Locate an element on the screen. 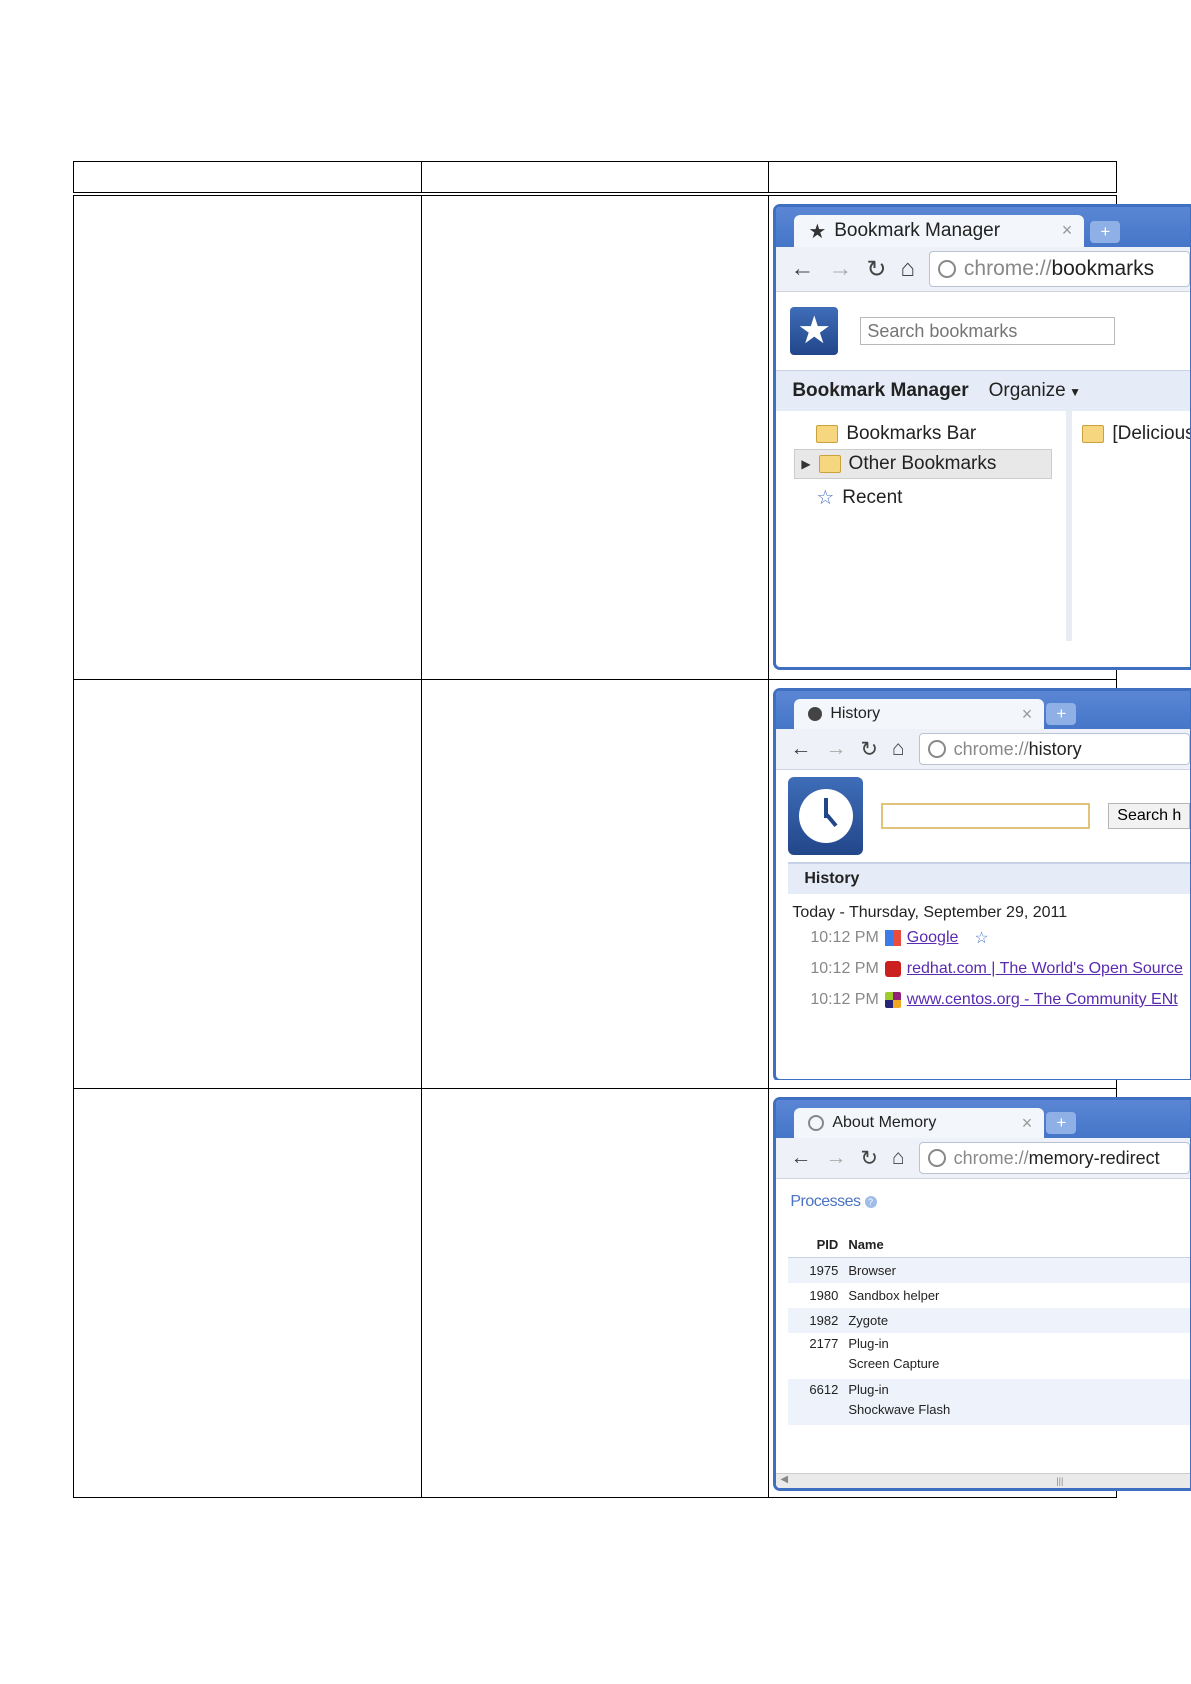  folder-icon is located at coordinates (829, 464).